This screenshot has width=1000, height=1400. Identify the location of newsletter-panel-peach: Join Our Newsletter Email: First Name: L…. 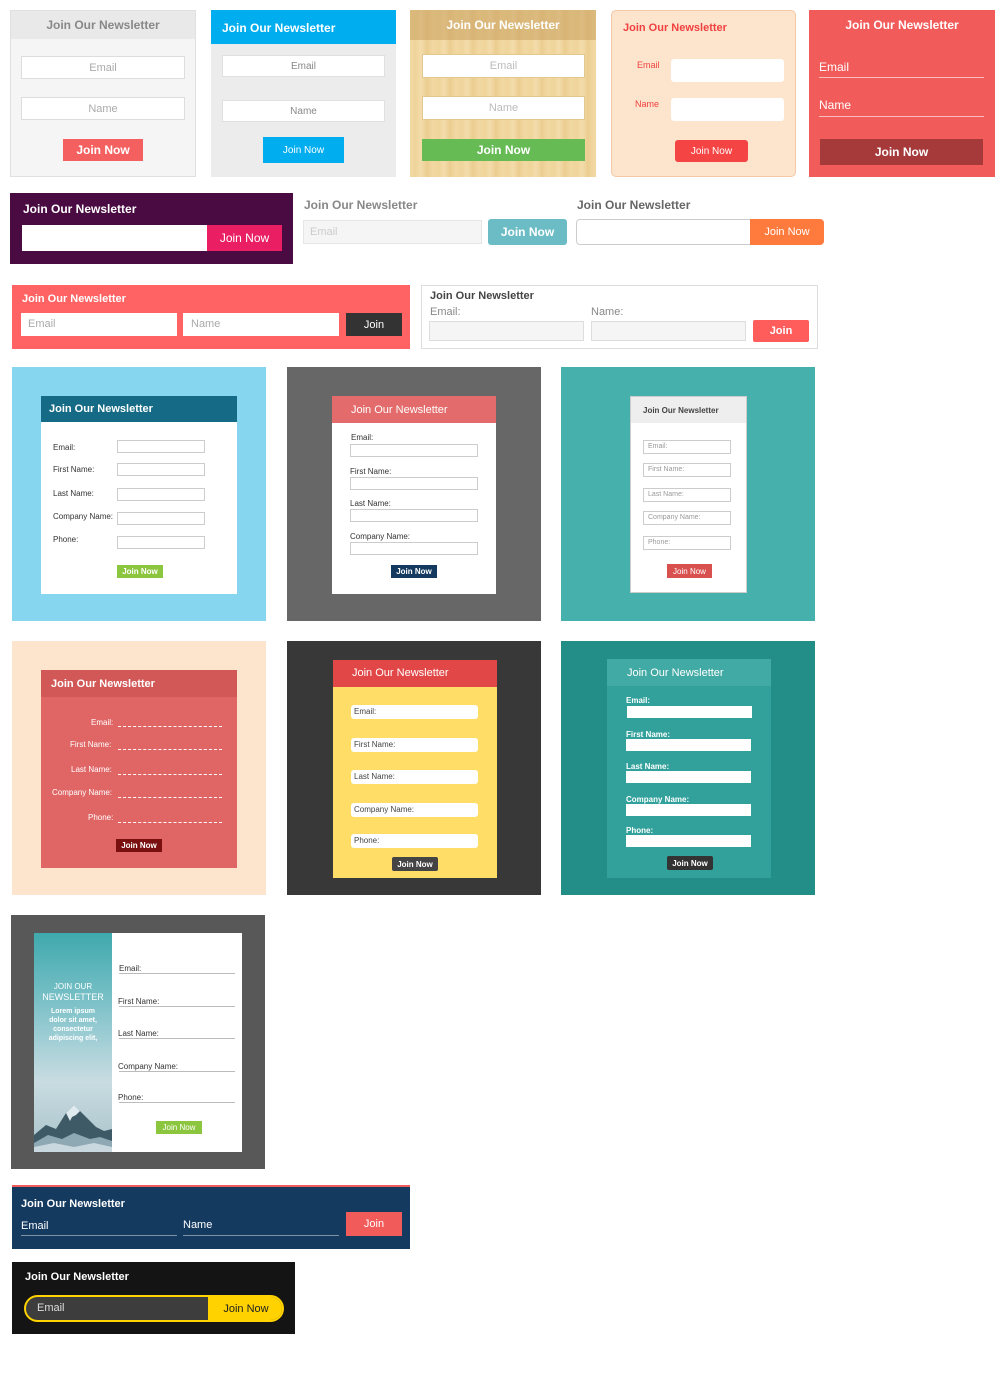
(139, 768).